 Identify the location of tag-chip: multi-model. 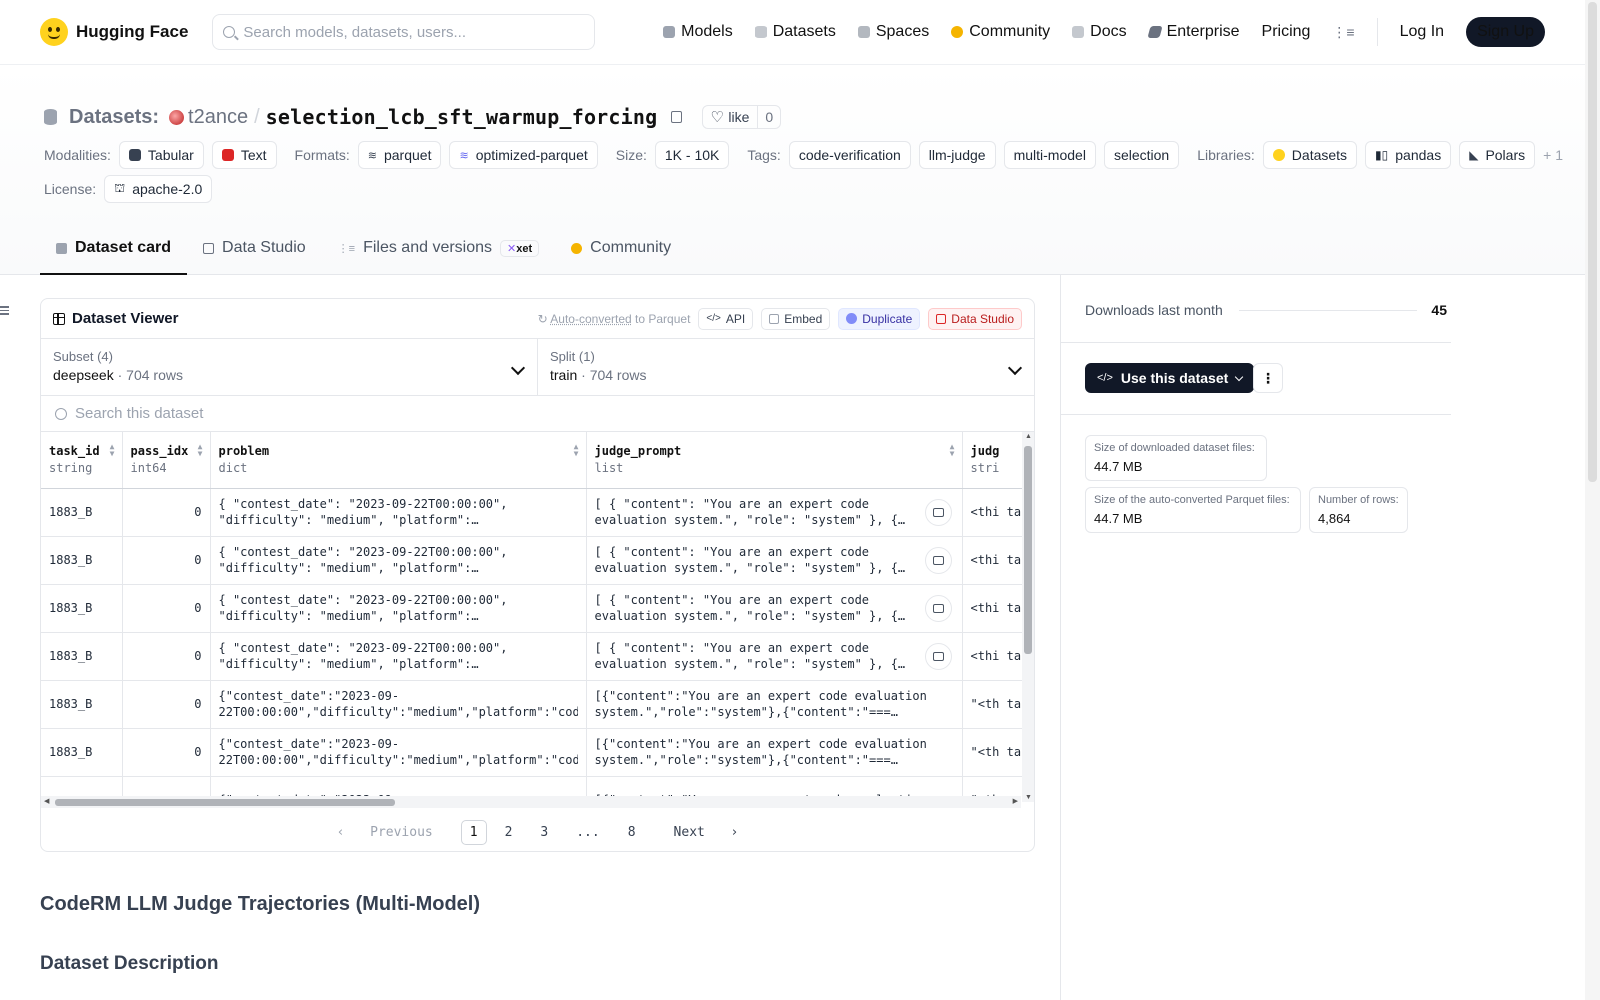
(1049, 155).